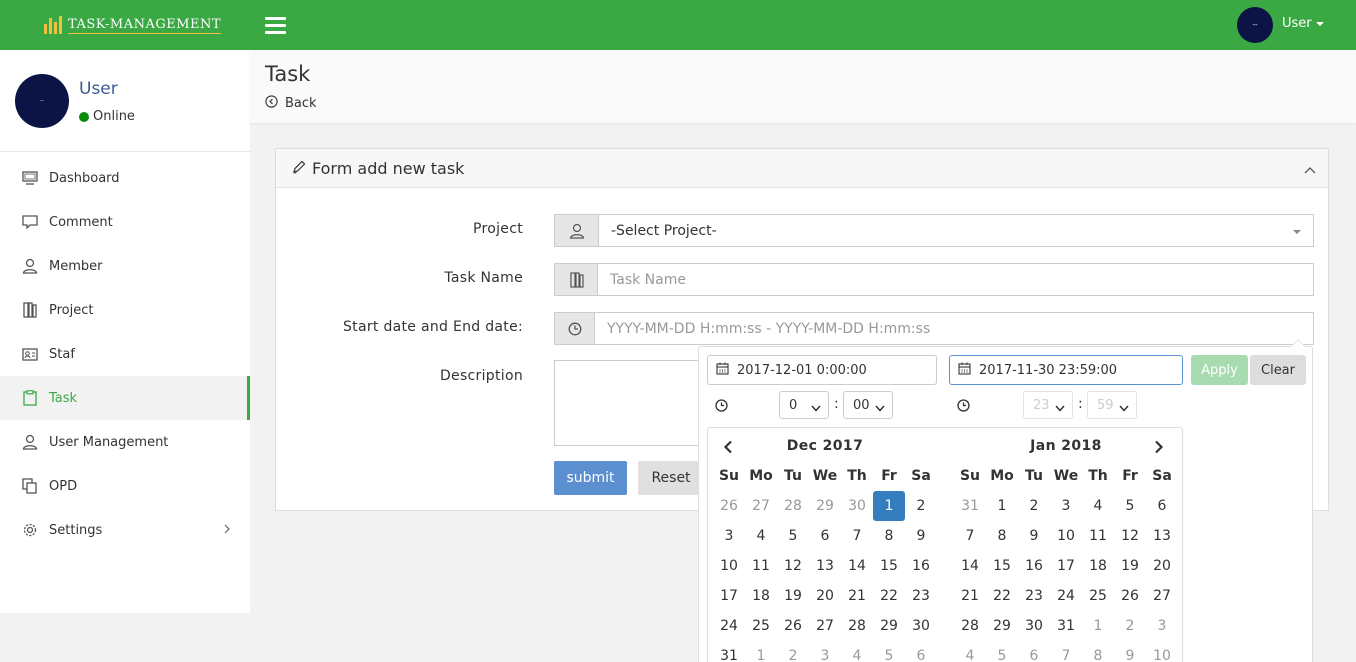 The height and width of the screenshot is (662, 1356). I want to click on sidebar-item-staf: Staf, so click(125, 354).